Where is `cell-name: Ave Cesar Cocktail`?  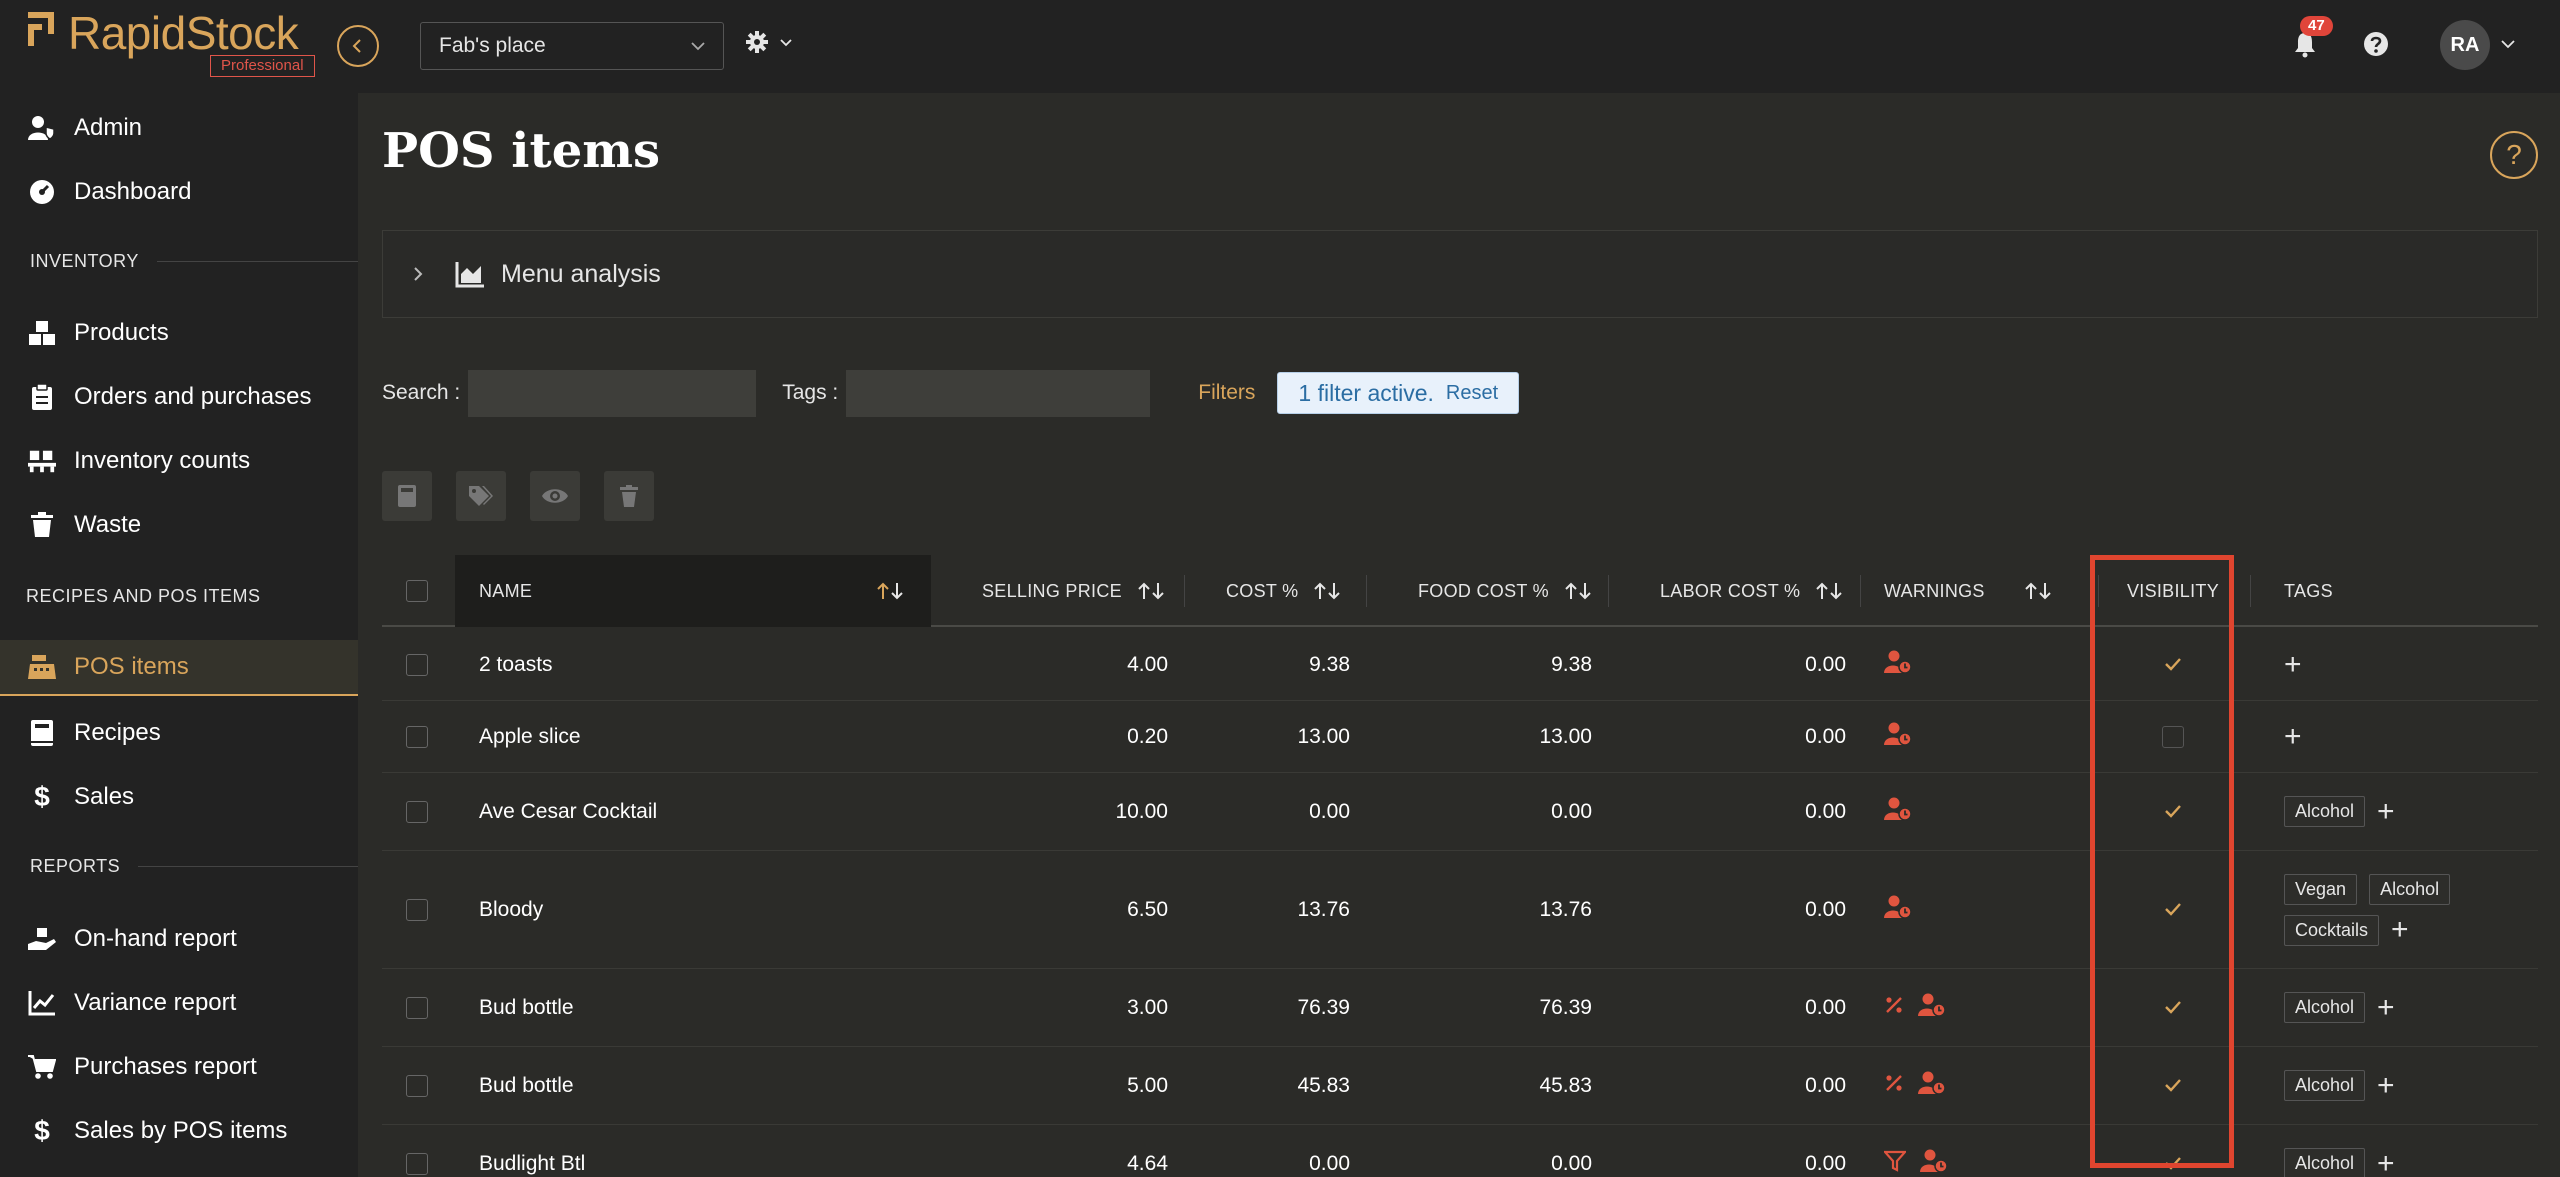
cell-name: Ave Cesar Cocktail is located at coordinates (714, 811).